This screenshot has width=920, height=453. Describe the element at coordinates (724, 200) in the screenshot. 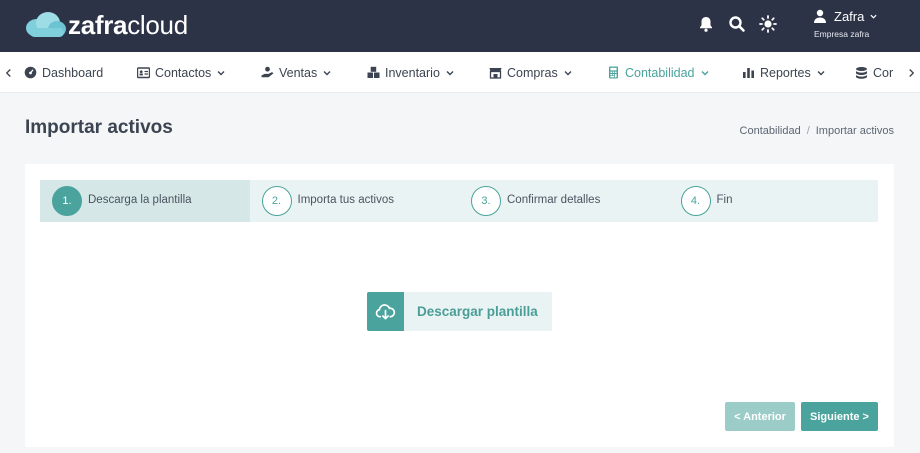

I see `step-label: Fin` at that location.